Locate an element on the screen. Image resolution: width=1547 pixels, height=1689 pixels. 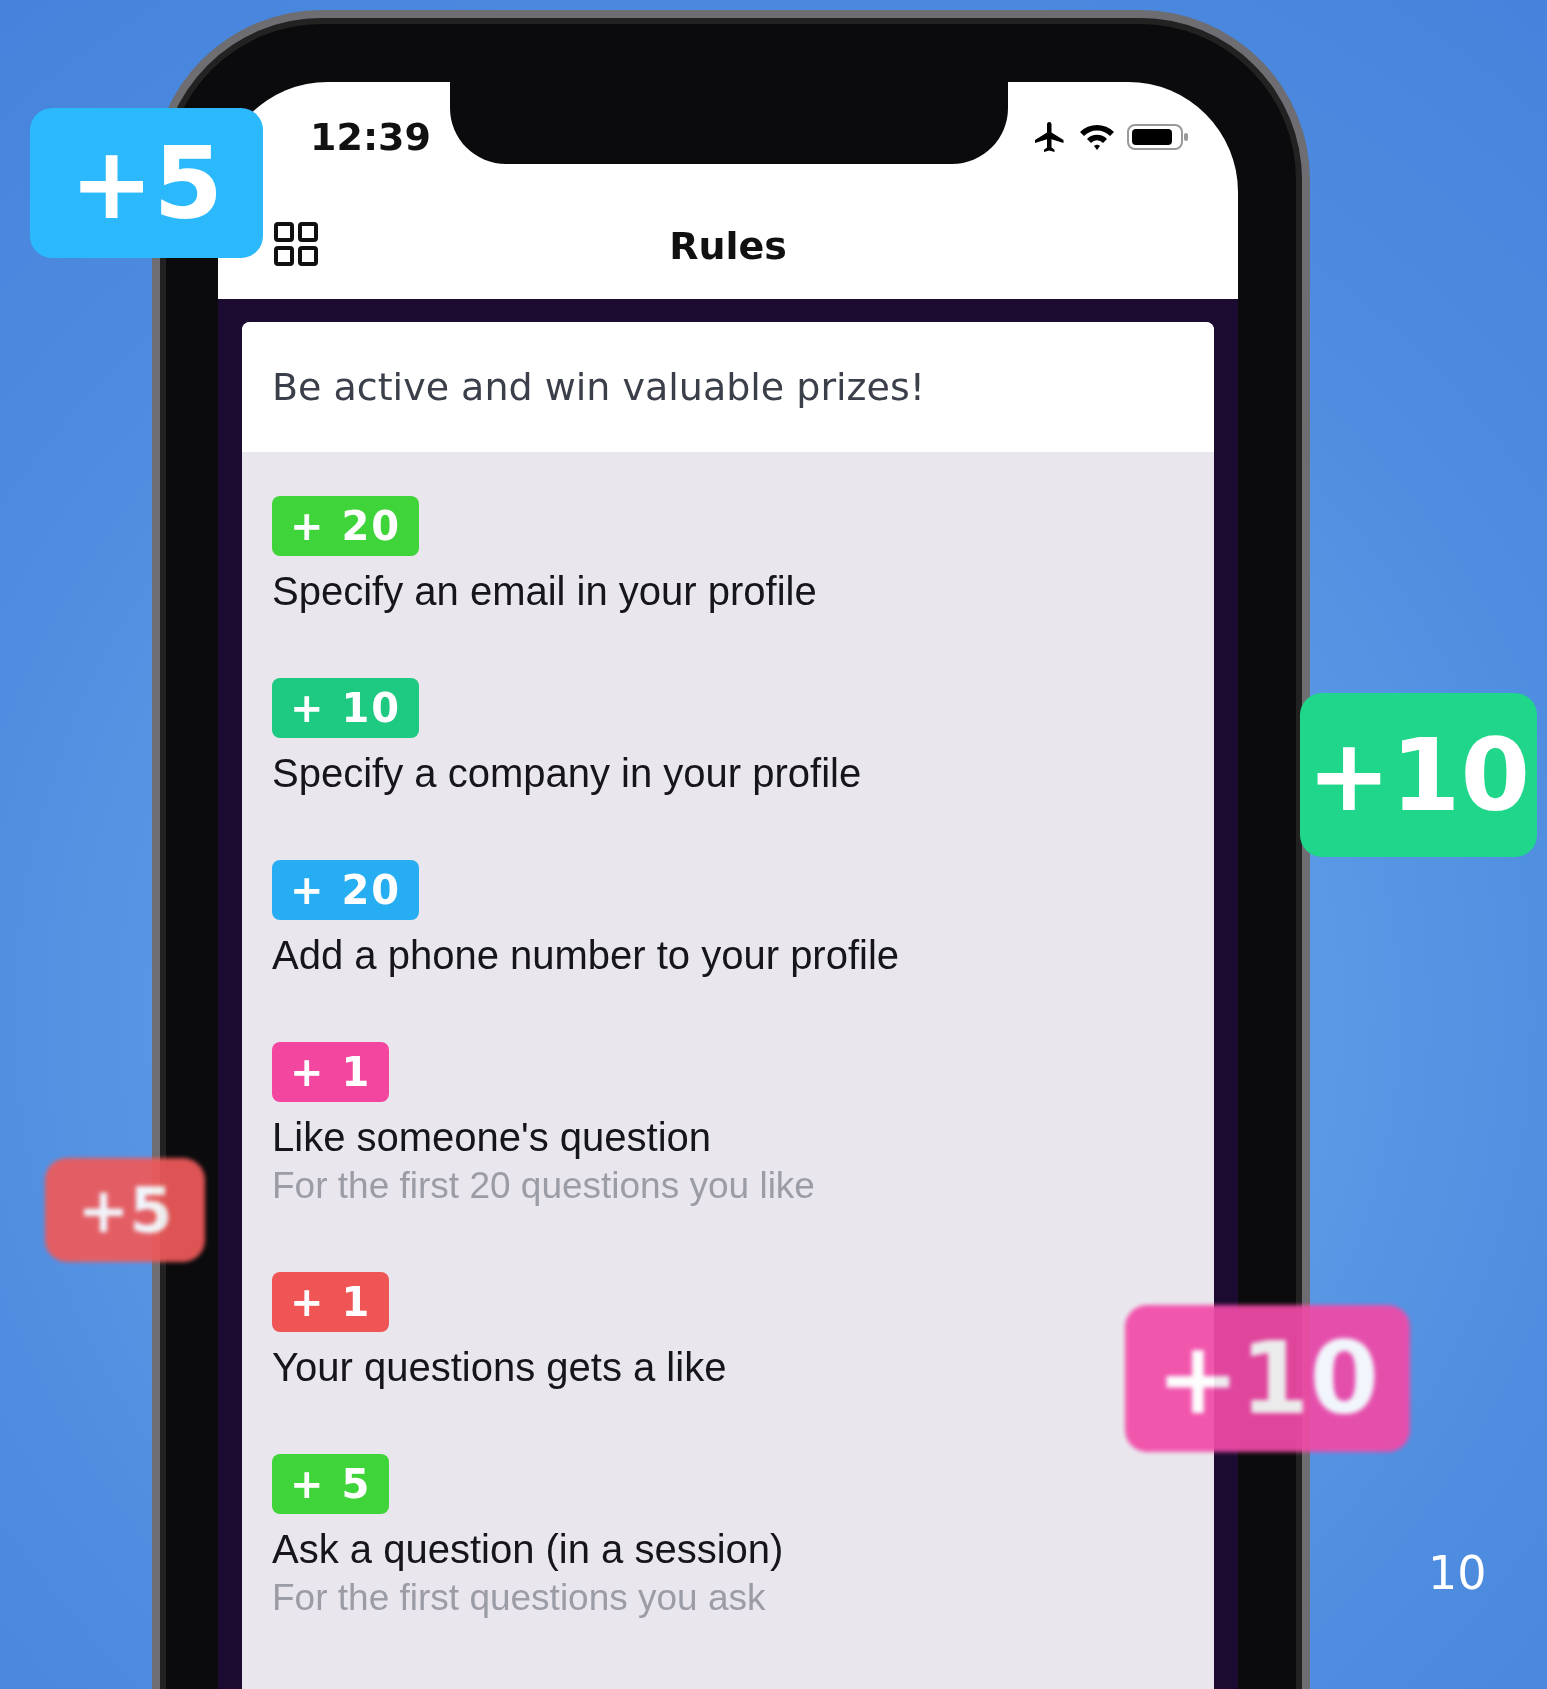
rule-note: For the first questions you ask is located at coordinates (519, 1598).